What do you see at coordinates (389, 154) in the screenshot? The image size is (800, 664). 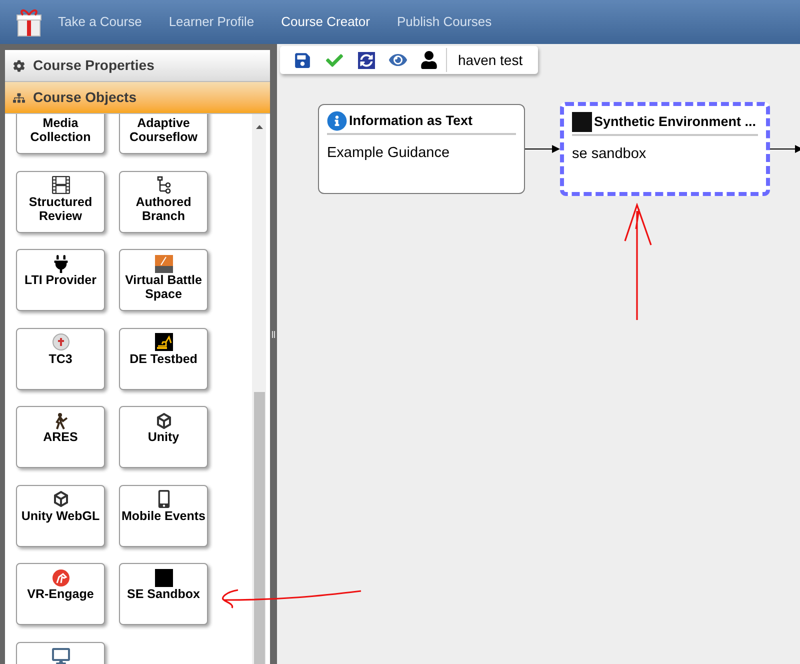 I see `node-description: Example Guidance` at bounding box center [389, 154].